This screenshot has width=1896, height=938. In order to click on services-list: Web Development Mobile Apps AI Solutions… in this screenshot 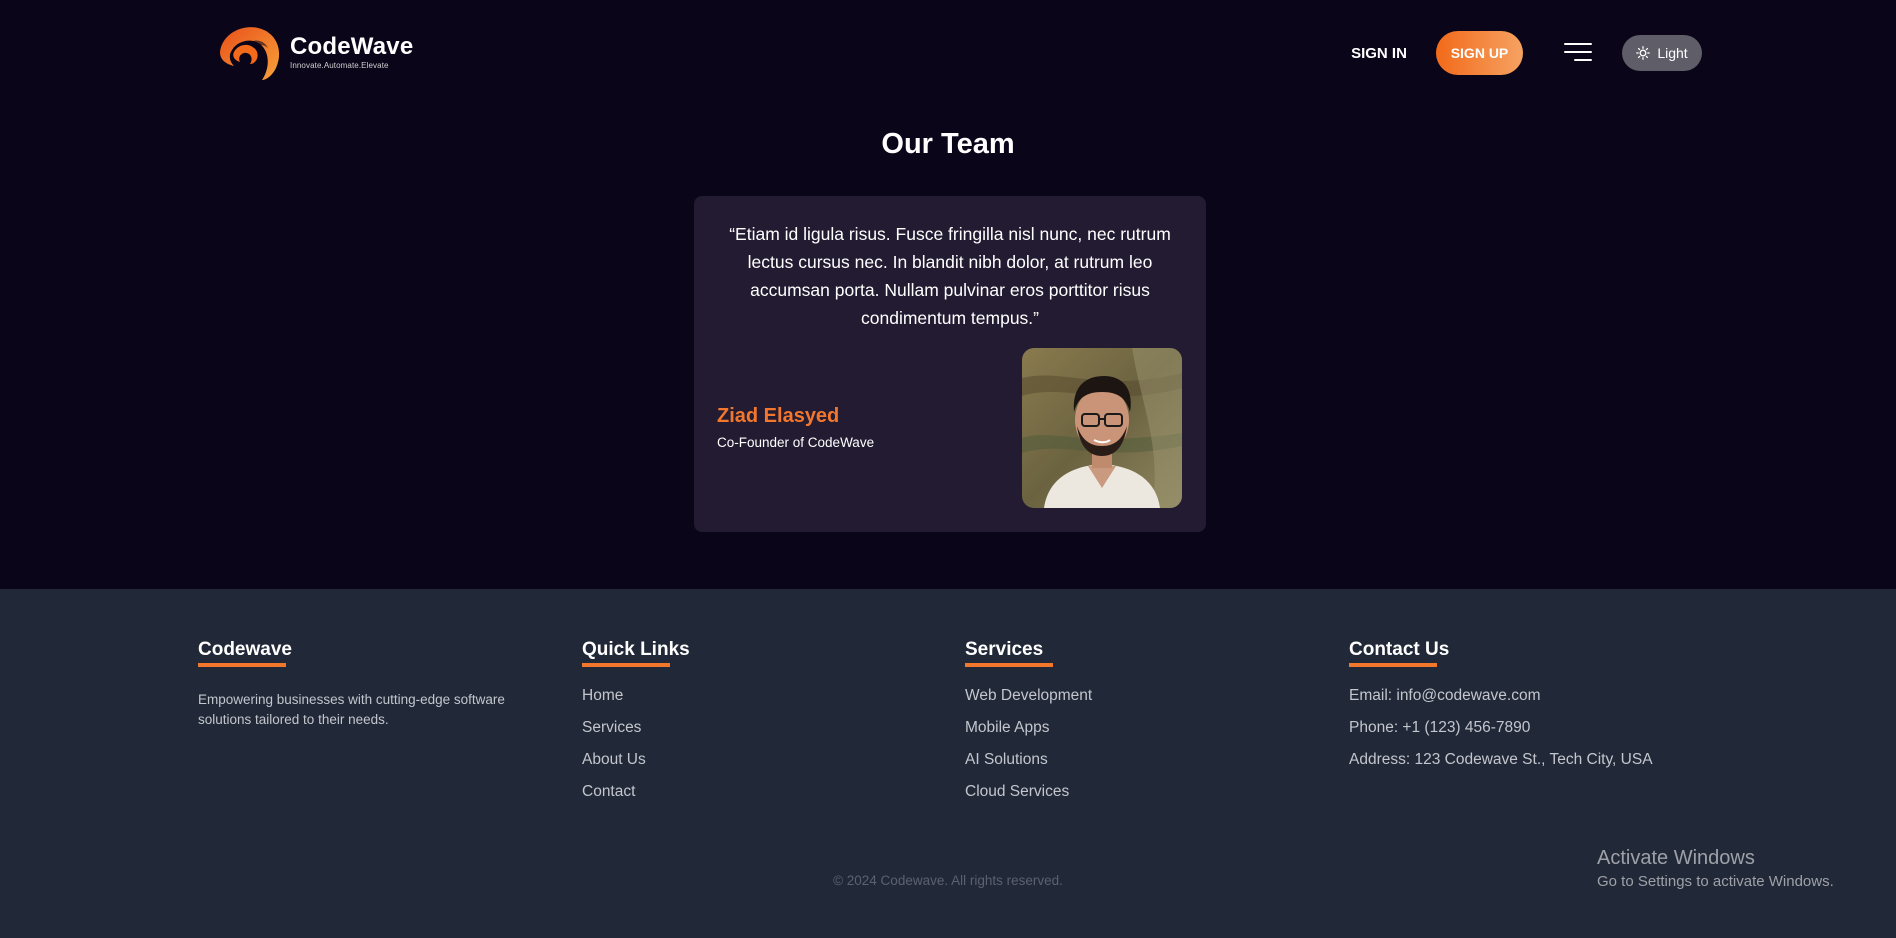, I will do `click(1028, 750)`.